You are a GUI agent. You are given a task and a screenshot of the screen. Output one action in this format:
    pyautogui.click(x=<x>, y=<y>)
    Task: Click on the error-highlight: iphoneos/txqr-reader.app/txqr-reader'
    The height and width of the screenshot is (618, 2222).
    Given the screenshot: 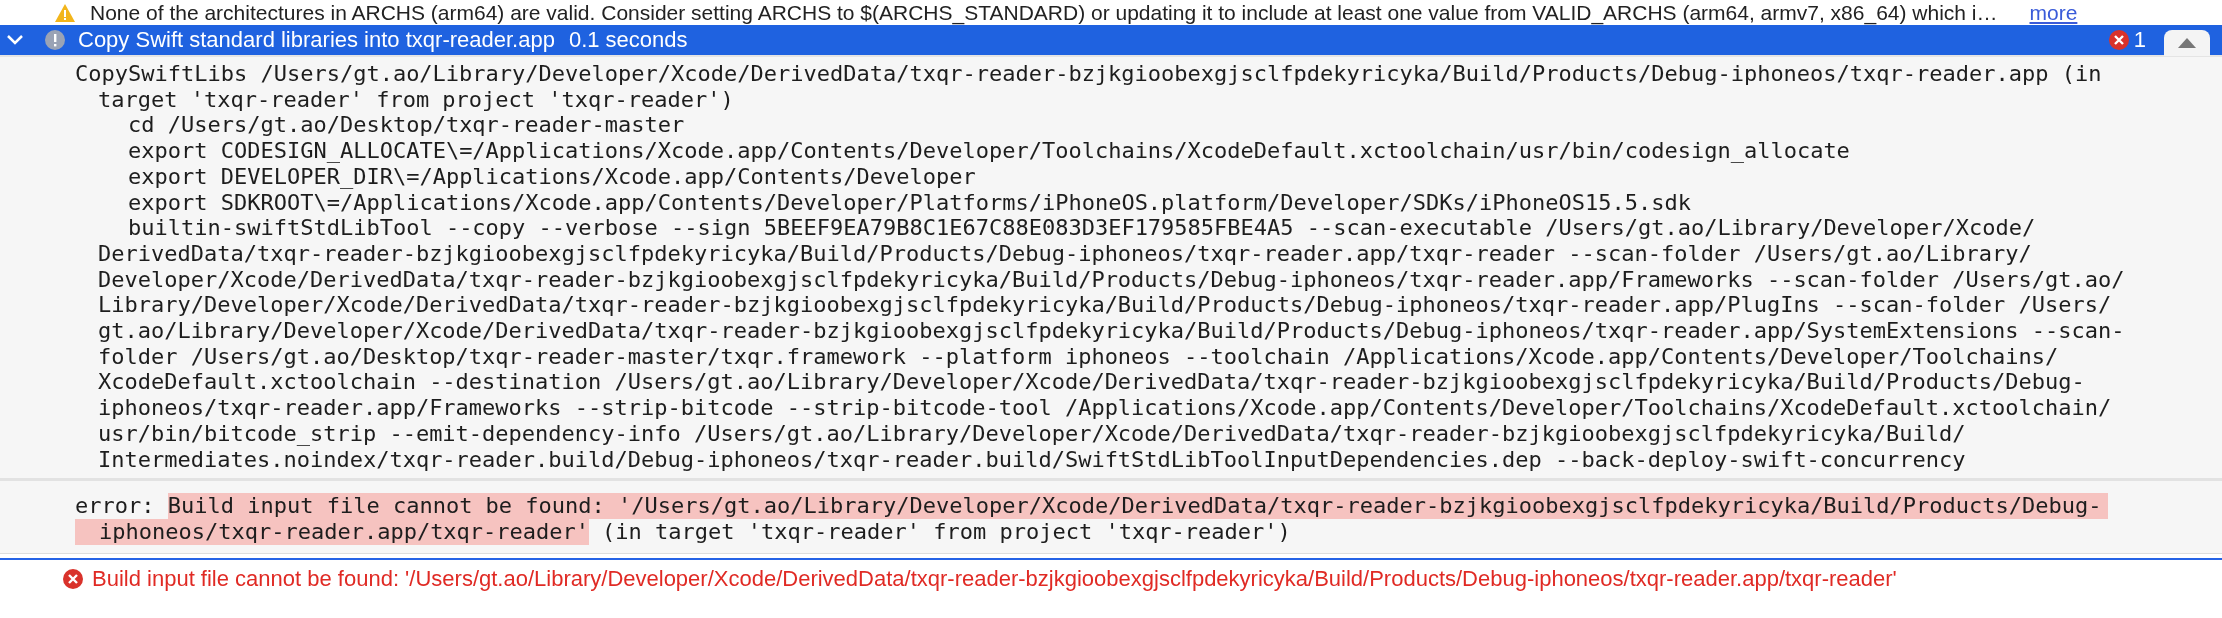 What is the action you would take?
    pyautogui.click(x=332, y=531)
    